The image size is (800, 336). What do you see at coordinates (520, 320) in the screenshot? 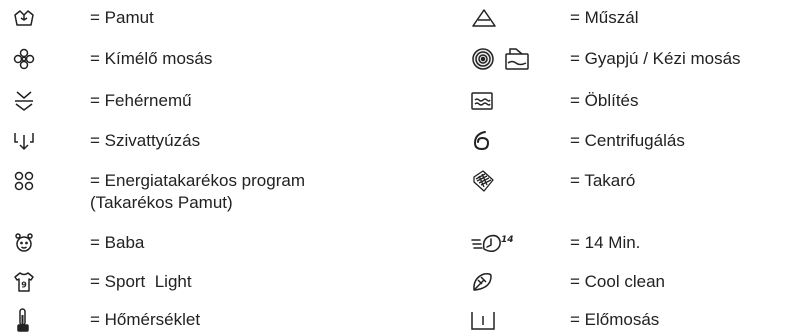
I see `prewash-icon` at bounding box center [520, 320].